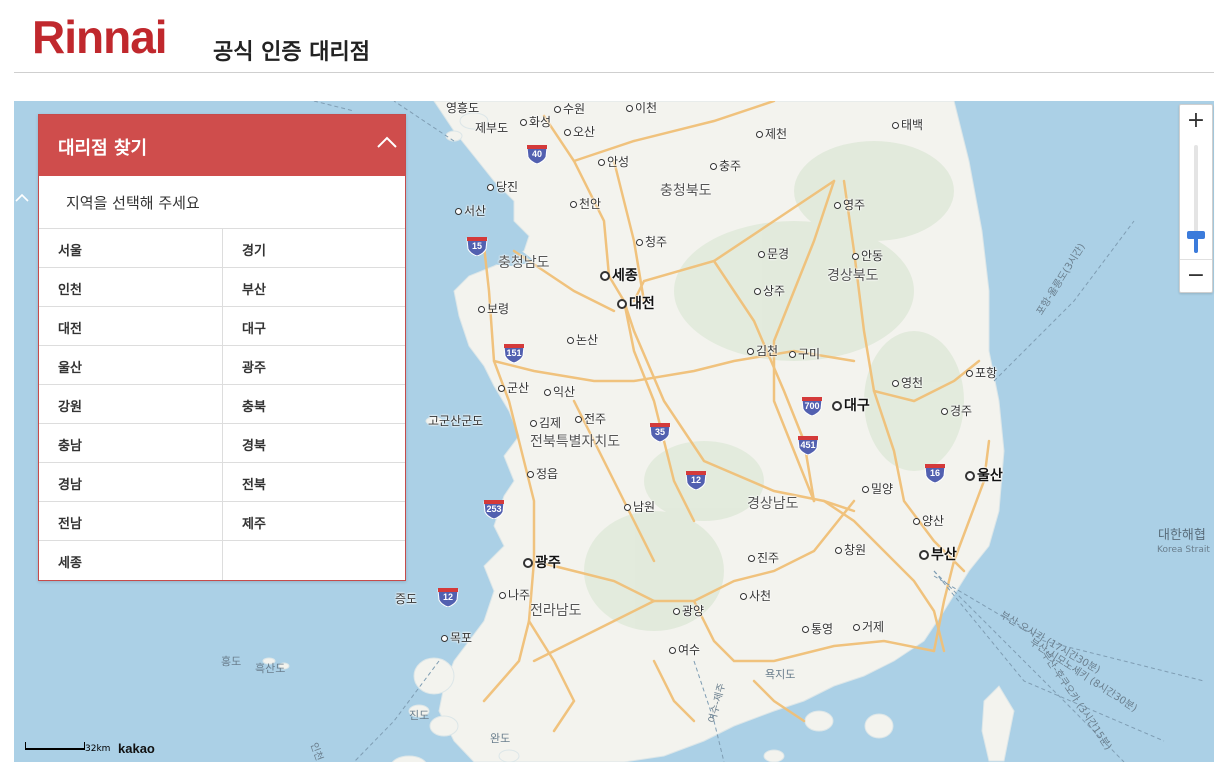  What do you see at coordinates (419, 715) in the screenshot?
I see `island-label: 진도` at bounding box center [419, 715].